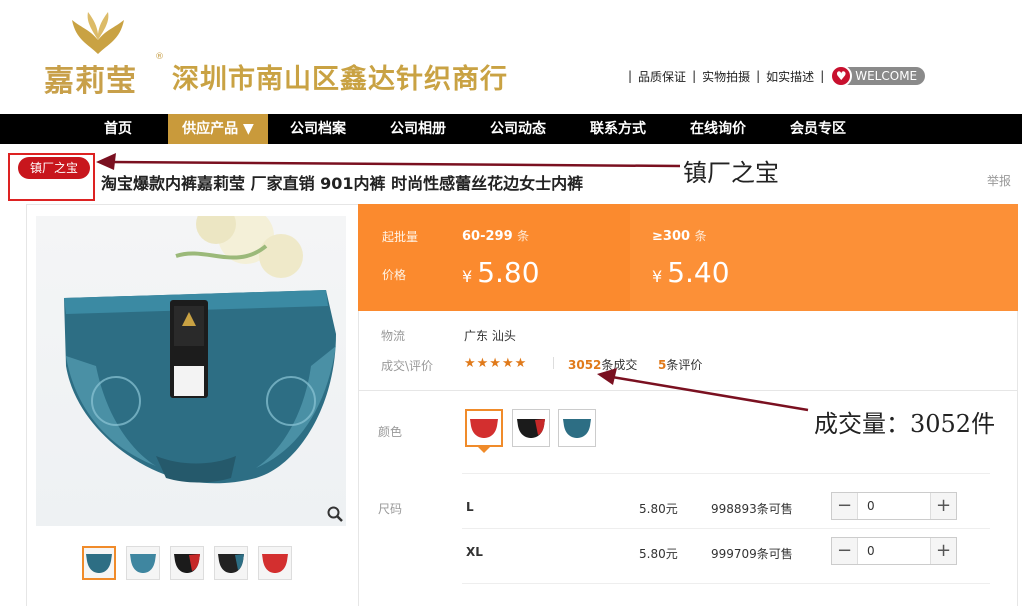  I want to click on review-count: 5条评价, so click(680, 364).